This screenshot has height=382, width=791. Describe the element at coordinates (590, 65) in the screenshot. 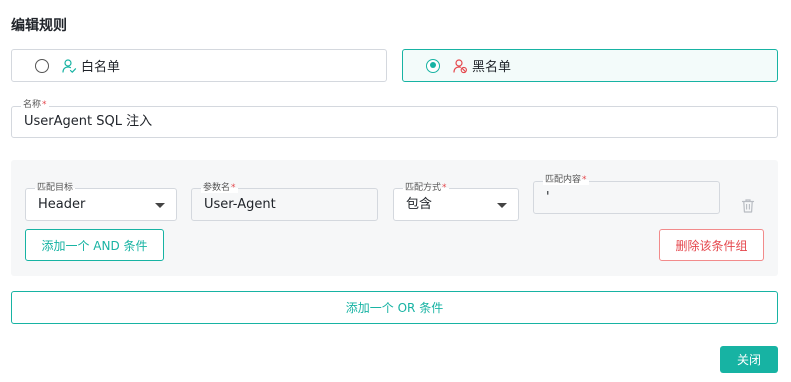

I see `blacklist-option: 黑名单` at that location.